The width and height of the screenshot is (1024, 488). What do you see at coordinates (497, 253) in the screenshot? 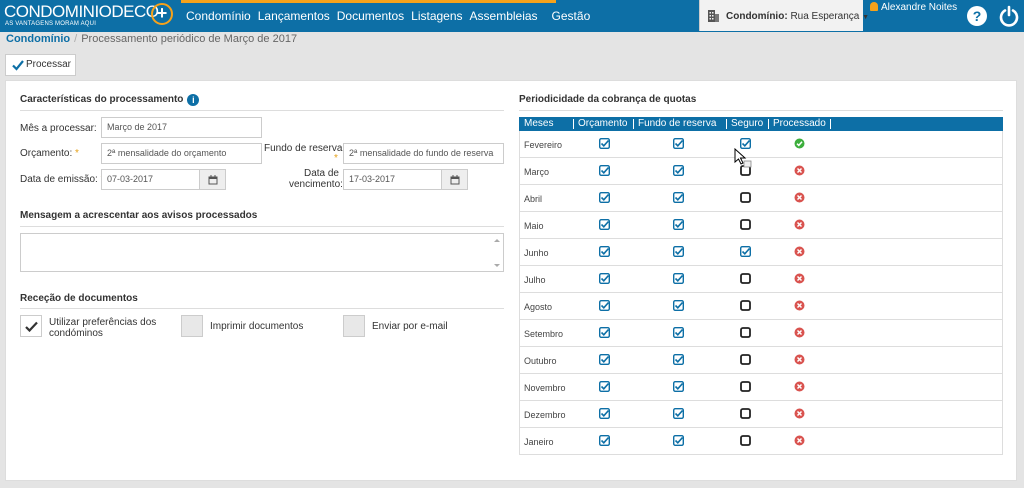
I see `scrollbar` at bounding box center [497, 253].